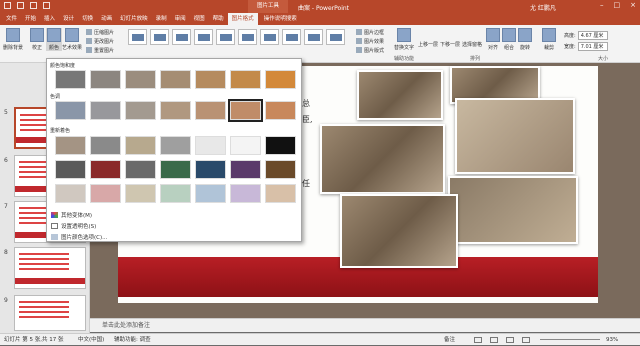 The height and width of the screenshot is (346, 640). What do you see at coordinates (134, 19) in the screenshot?
I see `tab-slideshow: 幻灯片放映` at bounding box center [134, 19].